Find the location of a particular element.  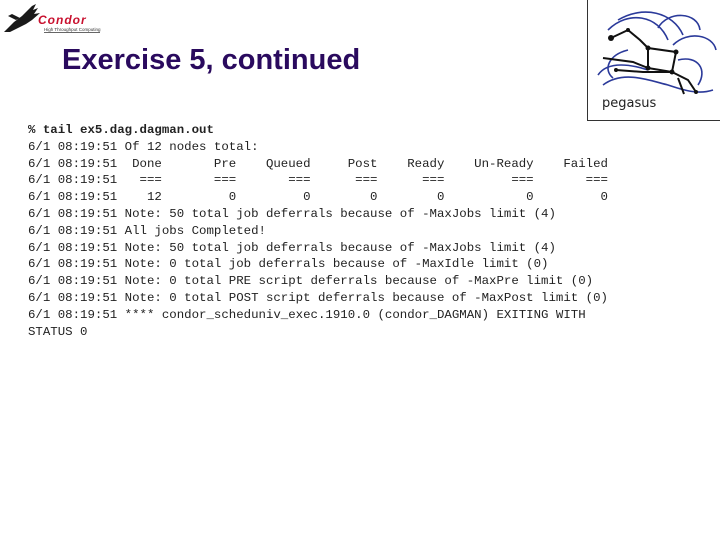

condor-logo-text: Condor is located at coordinates (62, 20).